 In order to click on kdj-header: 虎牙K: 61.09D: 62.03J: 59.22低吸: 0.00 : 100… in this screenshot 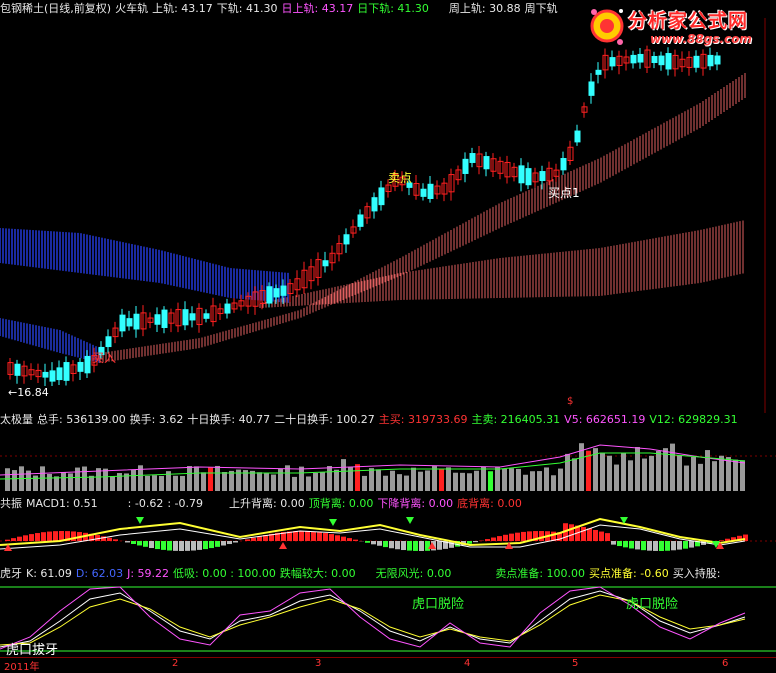, I will do `click(362, 574)`.